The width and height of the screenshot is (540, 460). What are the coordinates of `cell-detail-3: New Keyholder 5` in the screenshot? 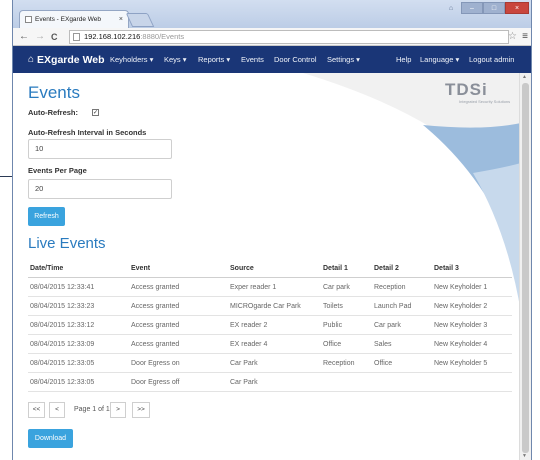 It's located at (461, 363).